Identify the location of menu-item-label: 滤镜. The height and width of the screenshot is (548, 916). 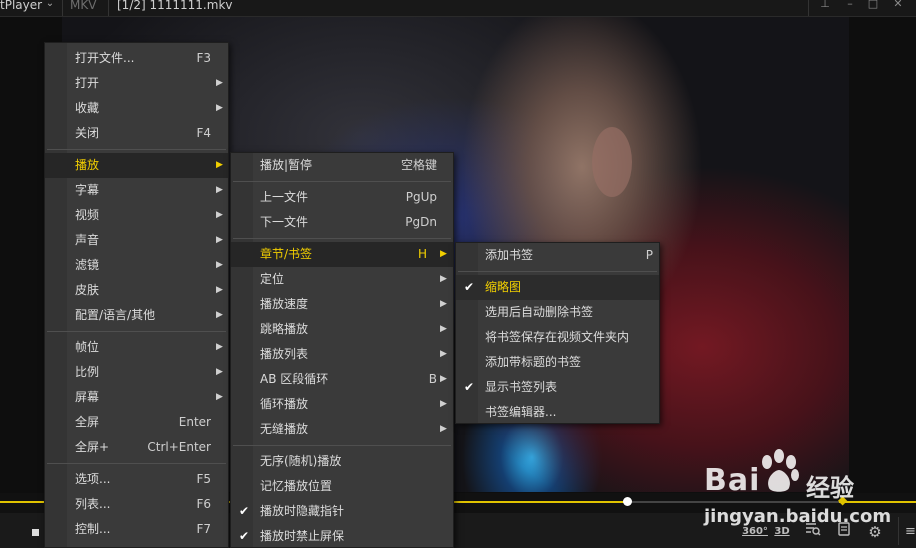
(87, 265).